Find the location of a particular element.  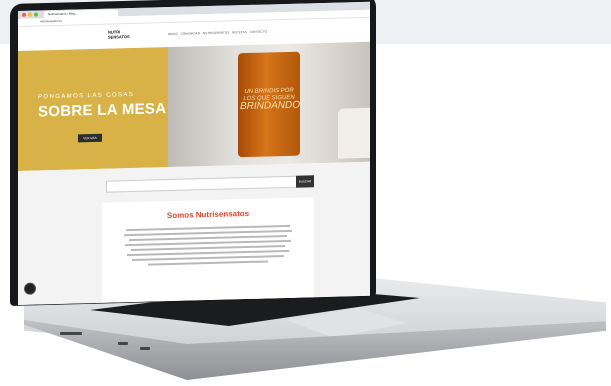

nav-item-recetas: RECETAS is located at coordinates (239, 32).